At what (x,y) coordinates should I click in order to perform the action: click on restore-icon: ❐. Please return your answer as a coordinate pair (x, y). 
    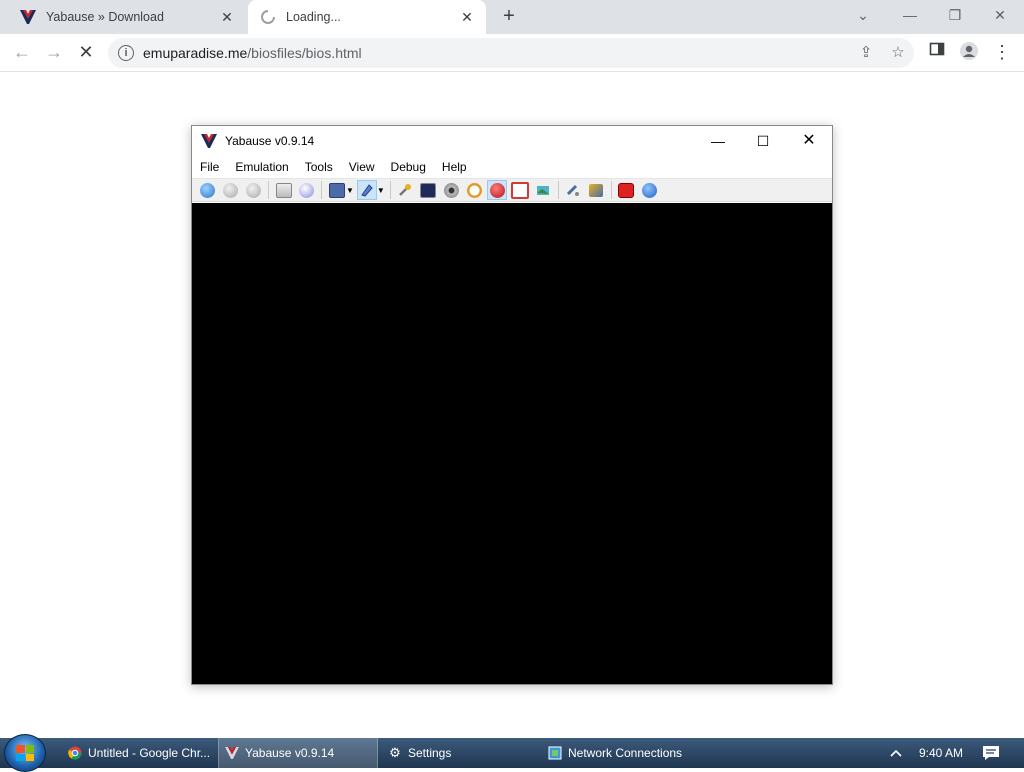
    Looking at the image, I should click on (955, 16).